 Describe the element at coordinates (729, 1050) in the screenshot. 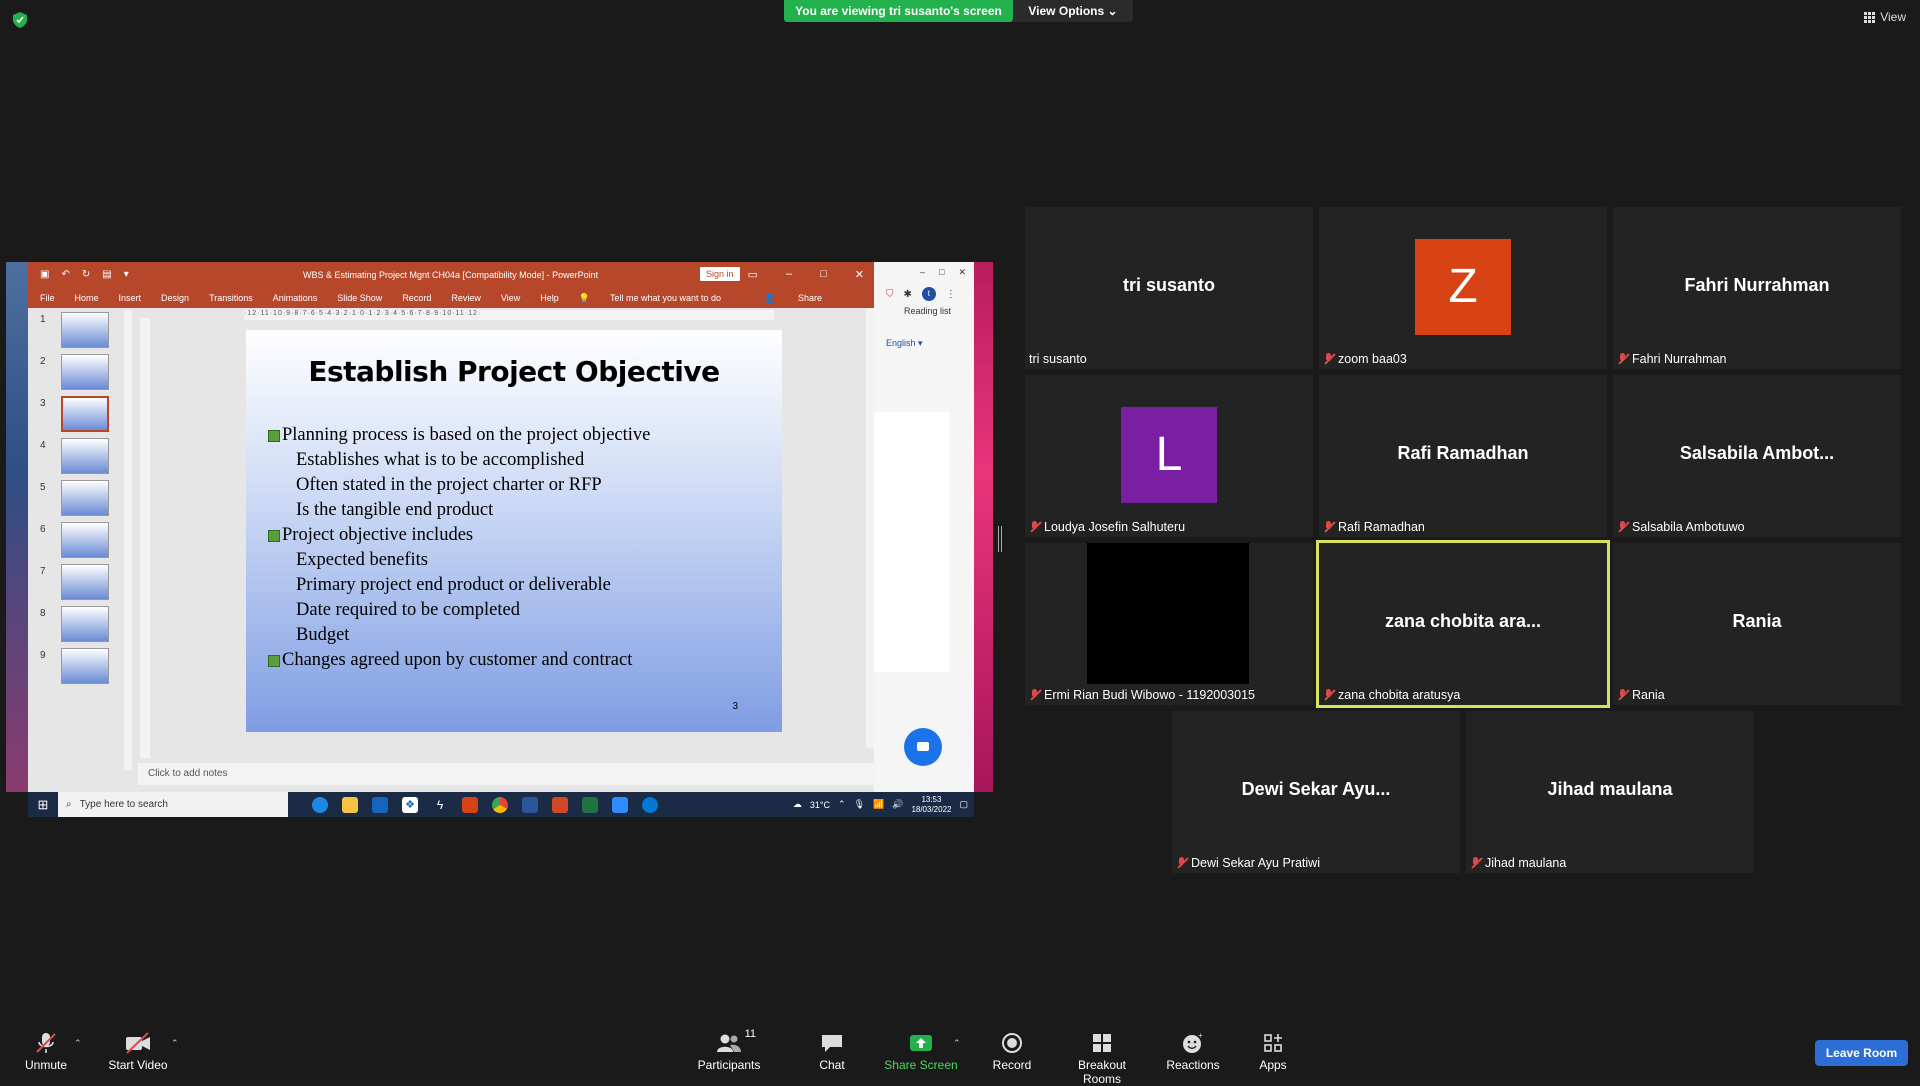

I see `participants-button: 11 Participants` at that location.